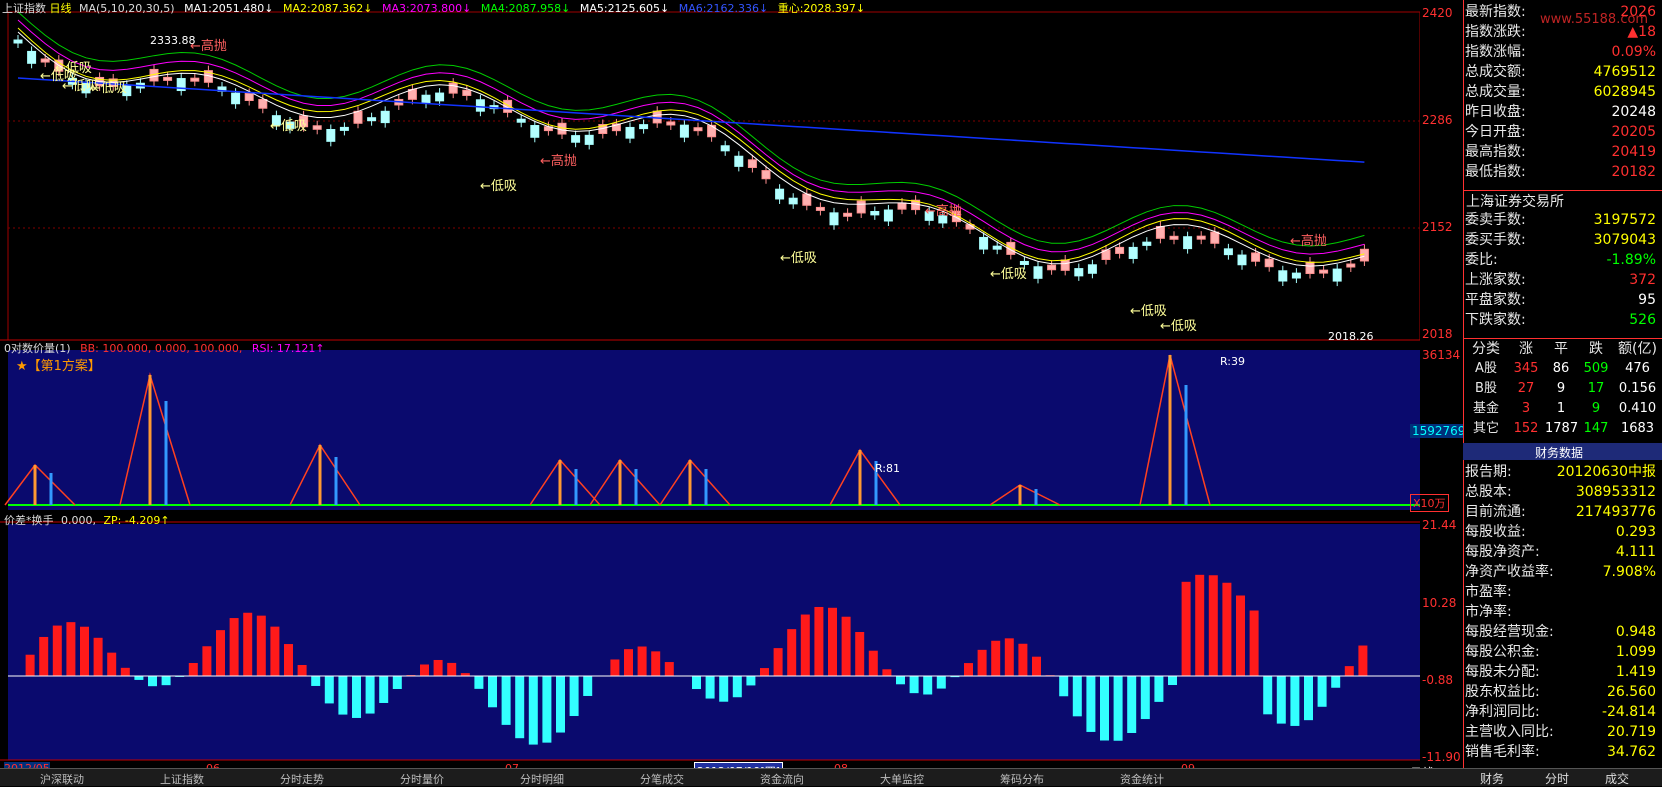 The height and width of the screenshot is (787, 1662). What do you see at coordinates (1642, 280) in the screenshot?
I see `exchange-value: 372` at bounding box center [1642, 280].